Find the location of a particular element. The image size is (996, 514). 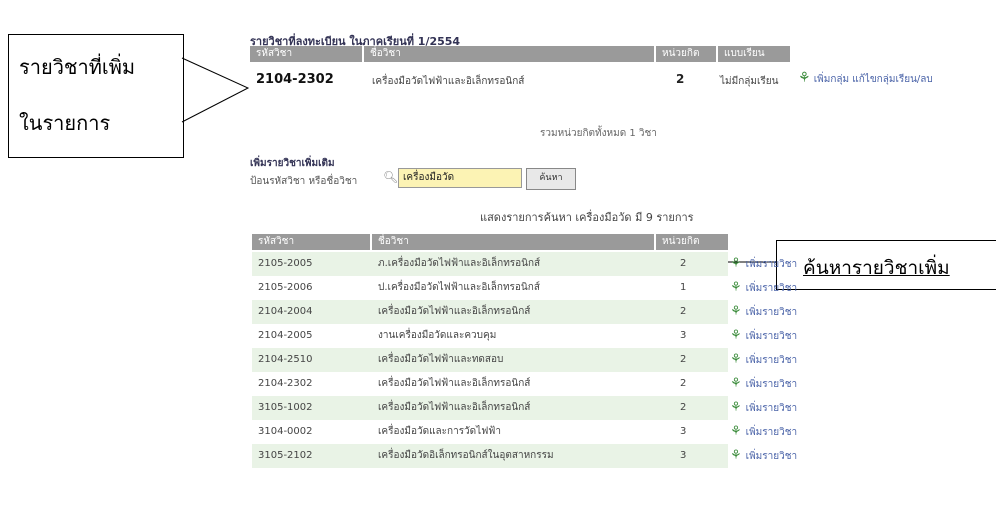

registered-action: ⚘ เพิ่มกลุ่ม แก้ไขกลุ่มเรียน/ลบ is located at coordinates (865, 78).